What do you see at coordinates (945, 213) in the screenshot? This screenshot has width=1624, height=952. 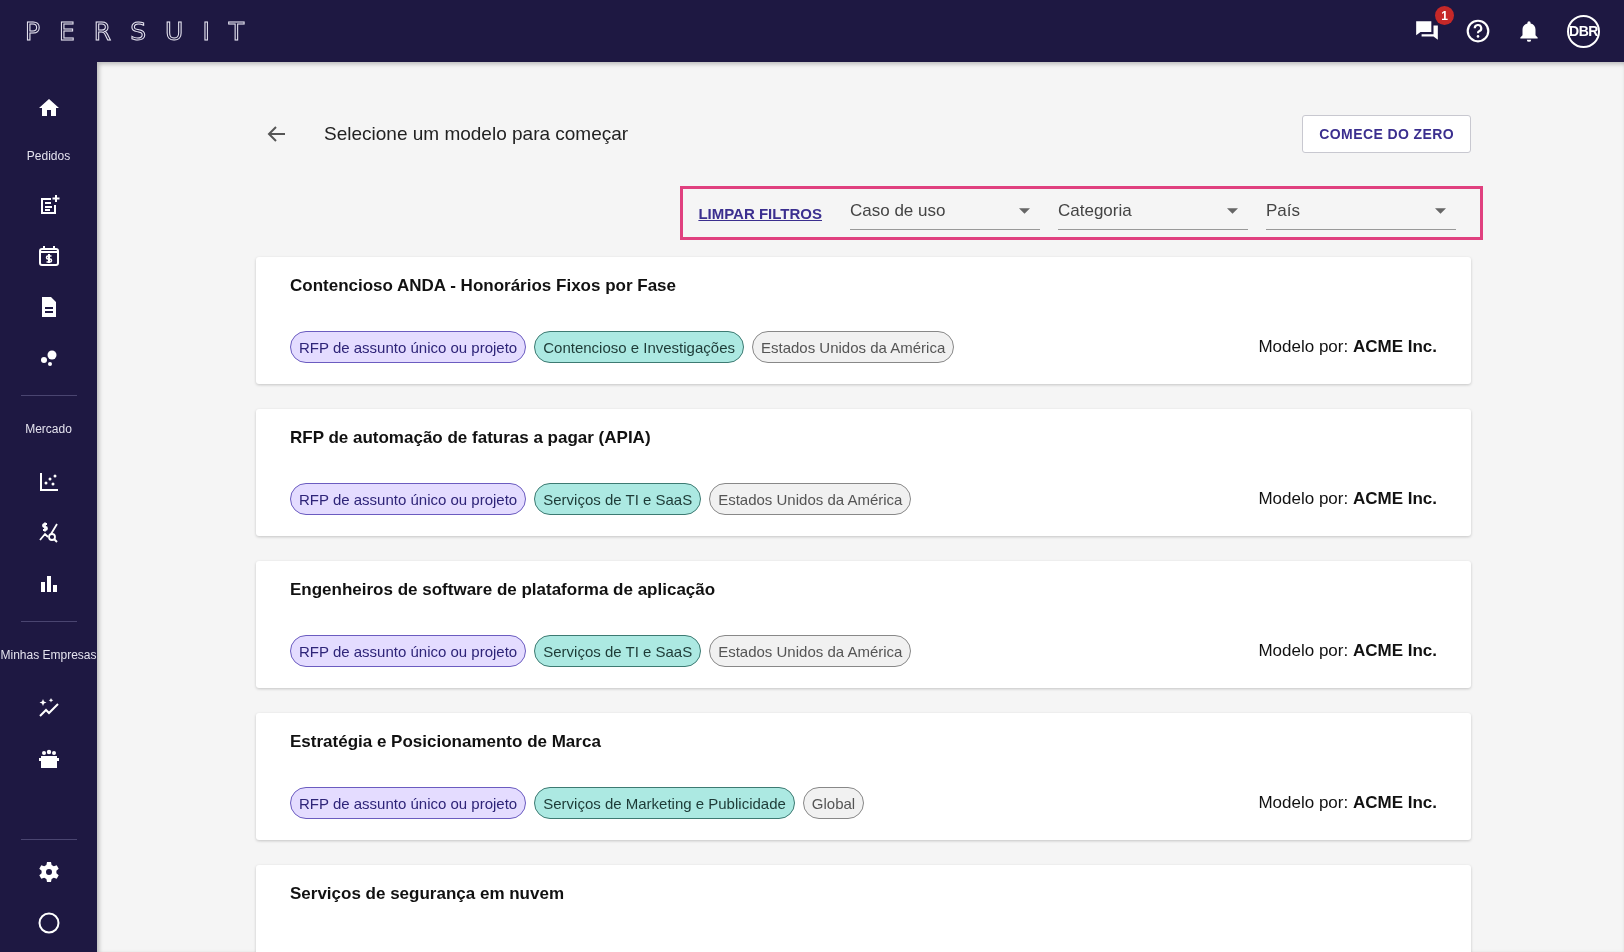 I see `dropdown: Caso de uso` at bounding box center [945, 213].